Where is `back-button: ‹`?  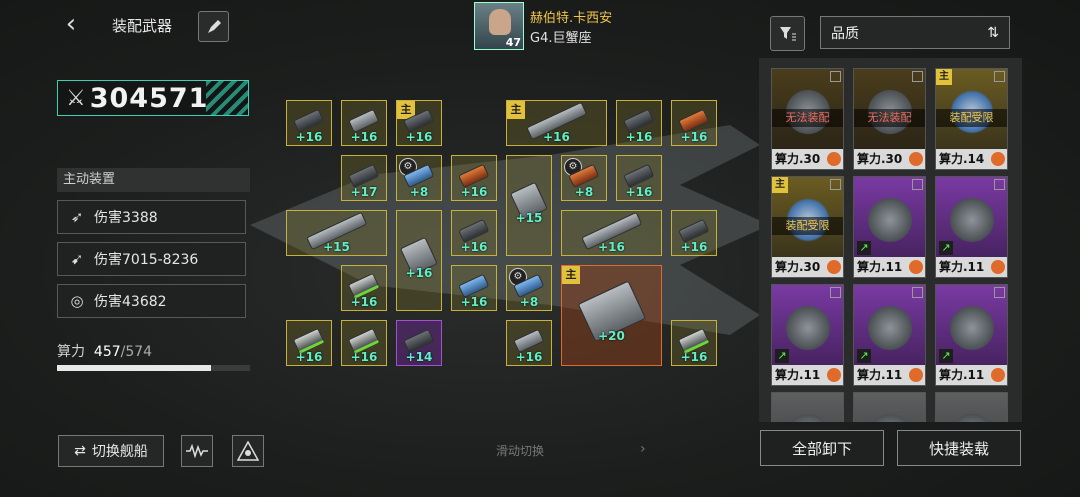 back-button: ‹ is located at coordinates (71, 24).